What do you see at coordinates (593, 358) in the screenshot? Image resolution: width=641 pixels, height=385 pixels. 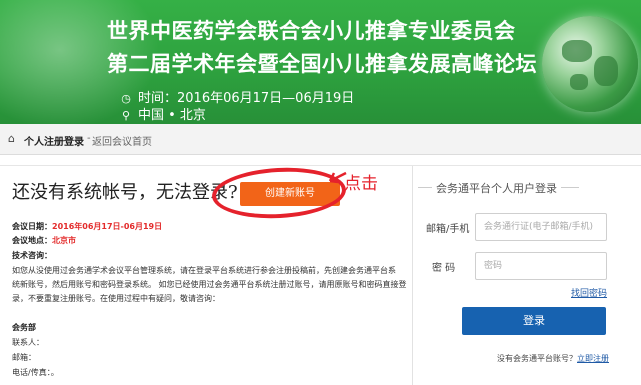 I see `register-link: 立即注册` at bounding box center [593, 358].